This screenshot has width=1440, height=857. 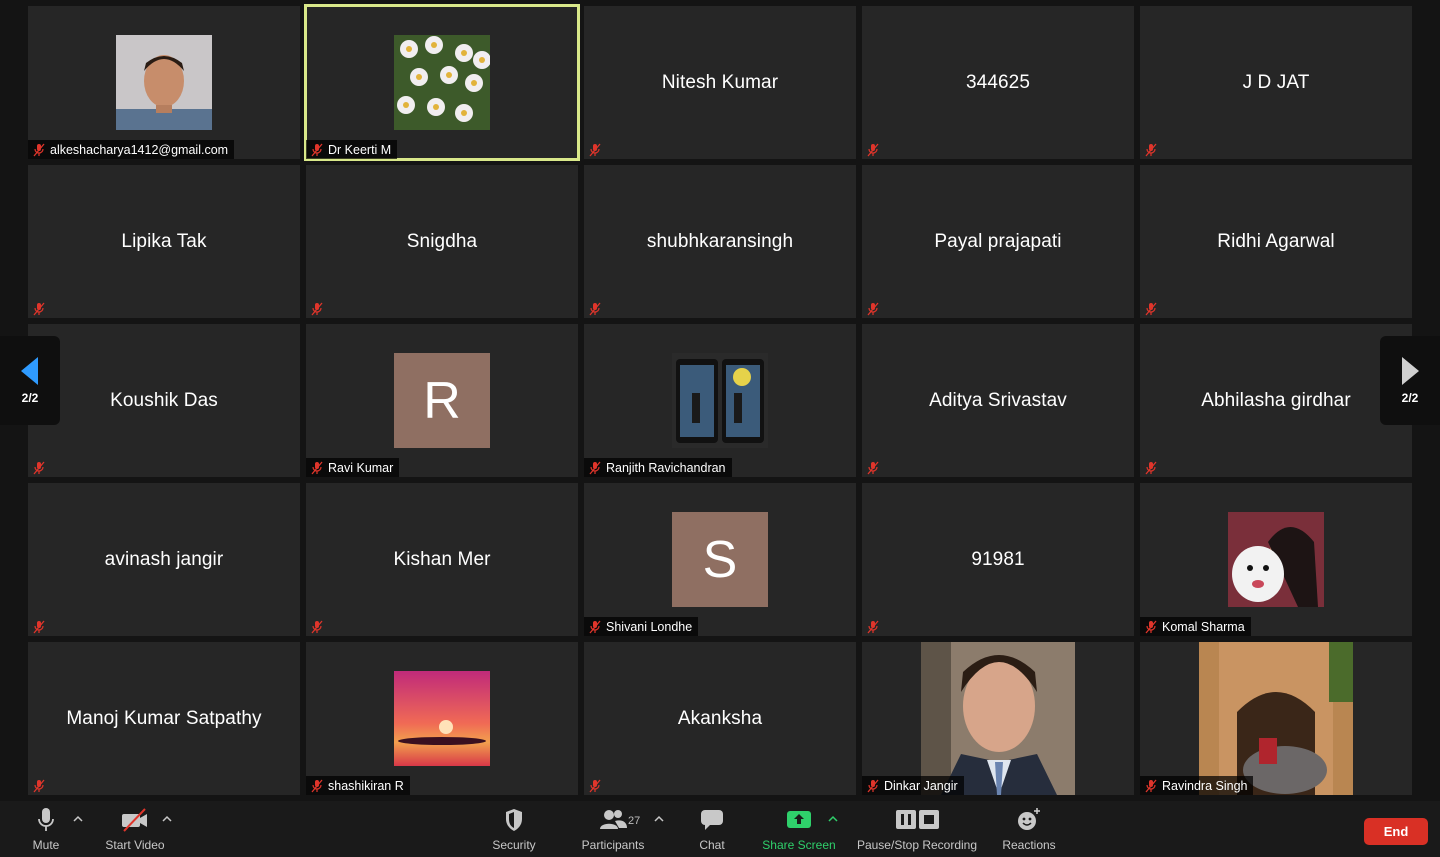 What do you see at coordinates (361, 467) in the screenshot?
I see `participant-label-text: Ravi Kumar` at bounding box center [361, 467].